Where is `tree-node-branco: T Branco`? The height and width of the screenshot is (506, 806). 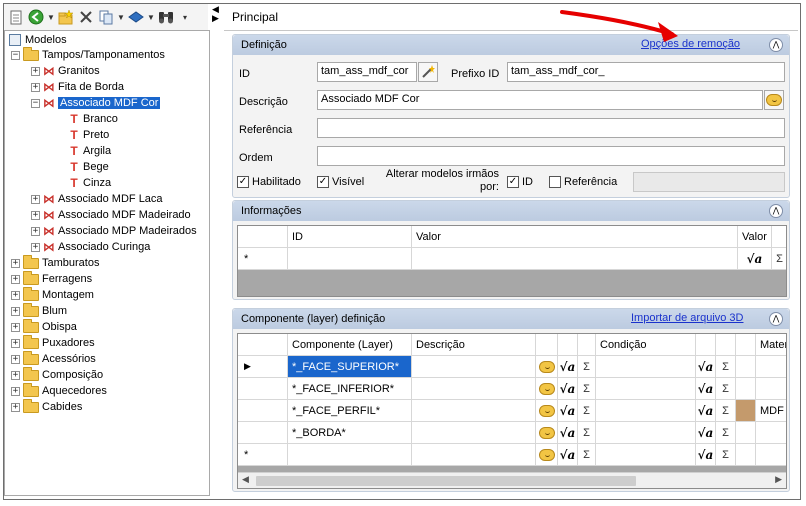
tree-node-branco: T Branco is located at coordinates (93, 119).